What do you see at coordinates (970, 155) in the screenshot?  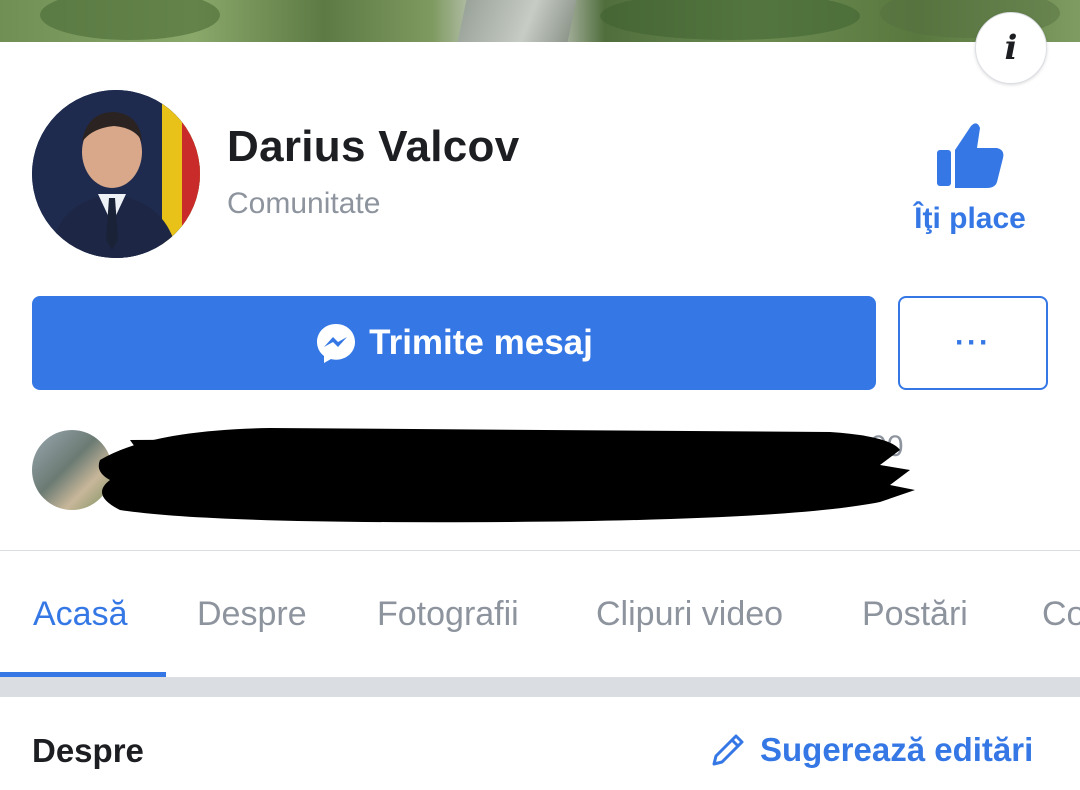 I see `thumbs-up-icon` at bounding box center [970, 155].